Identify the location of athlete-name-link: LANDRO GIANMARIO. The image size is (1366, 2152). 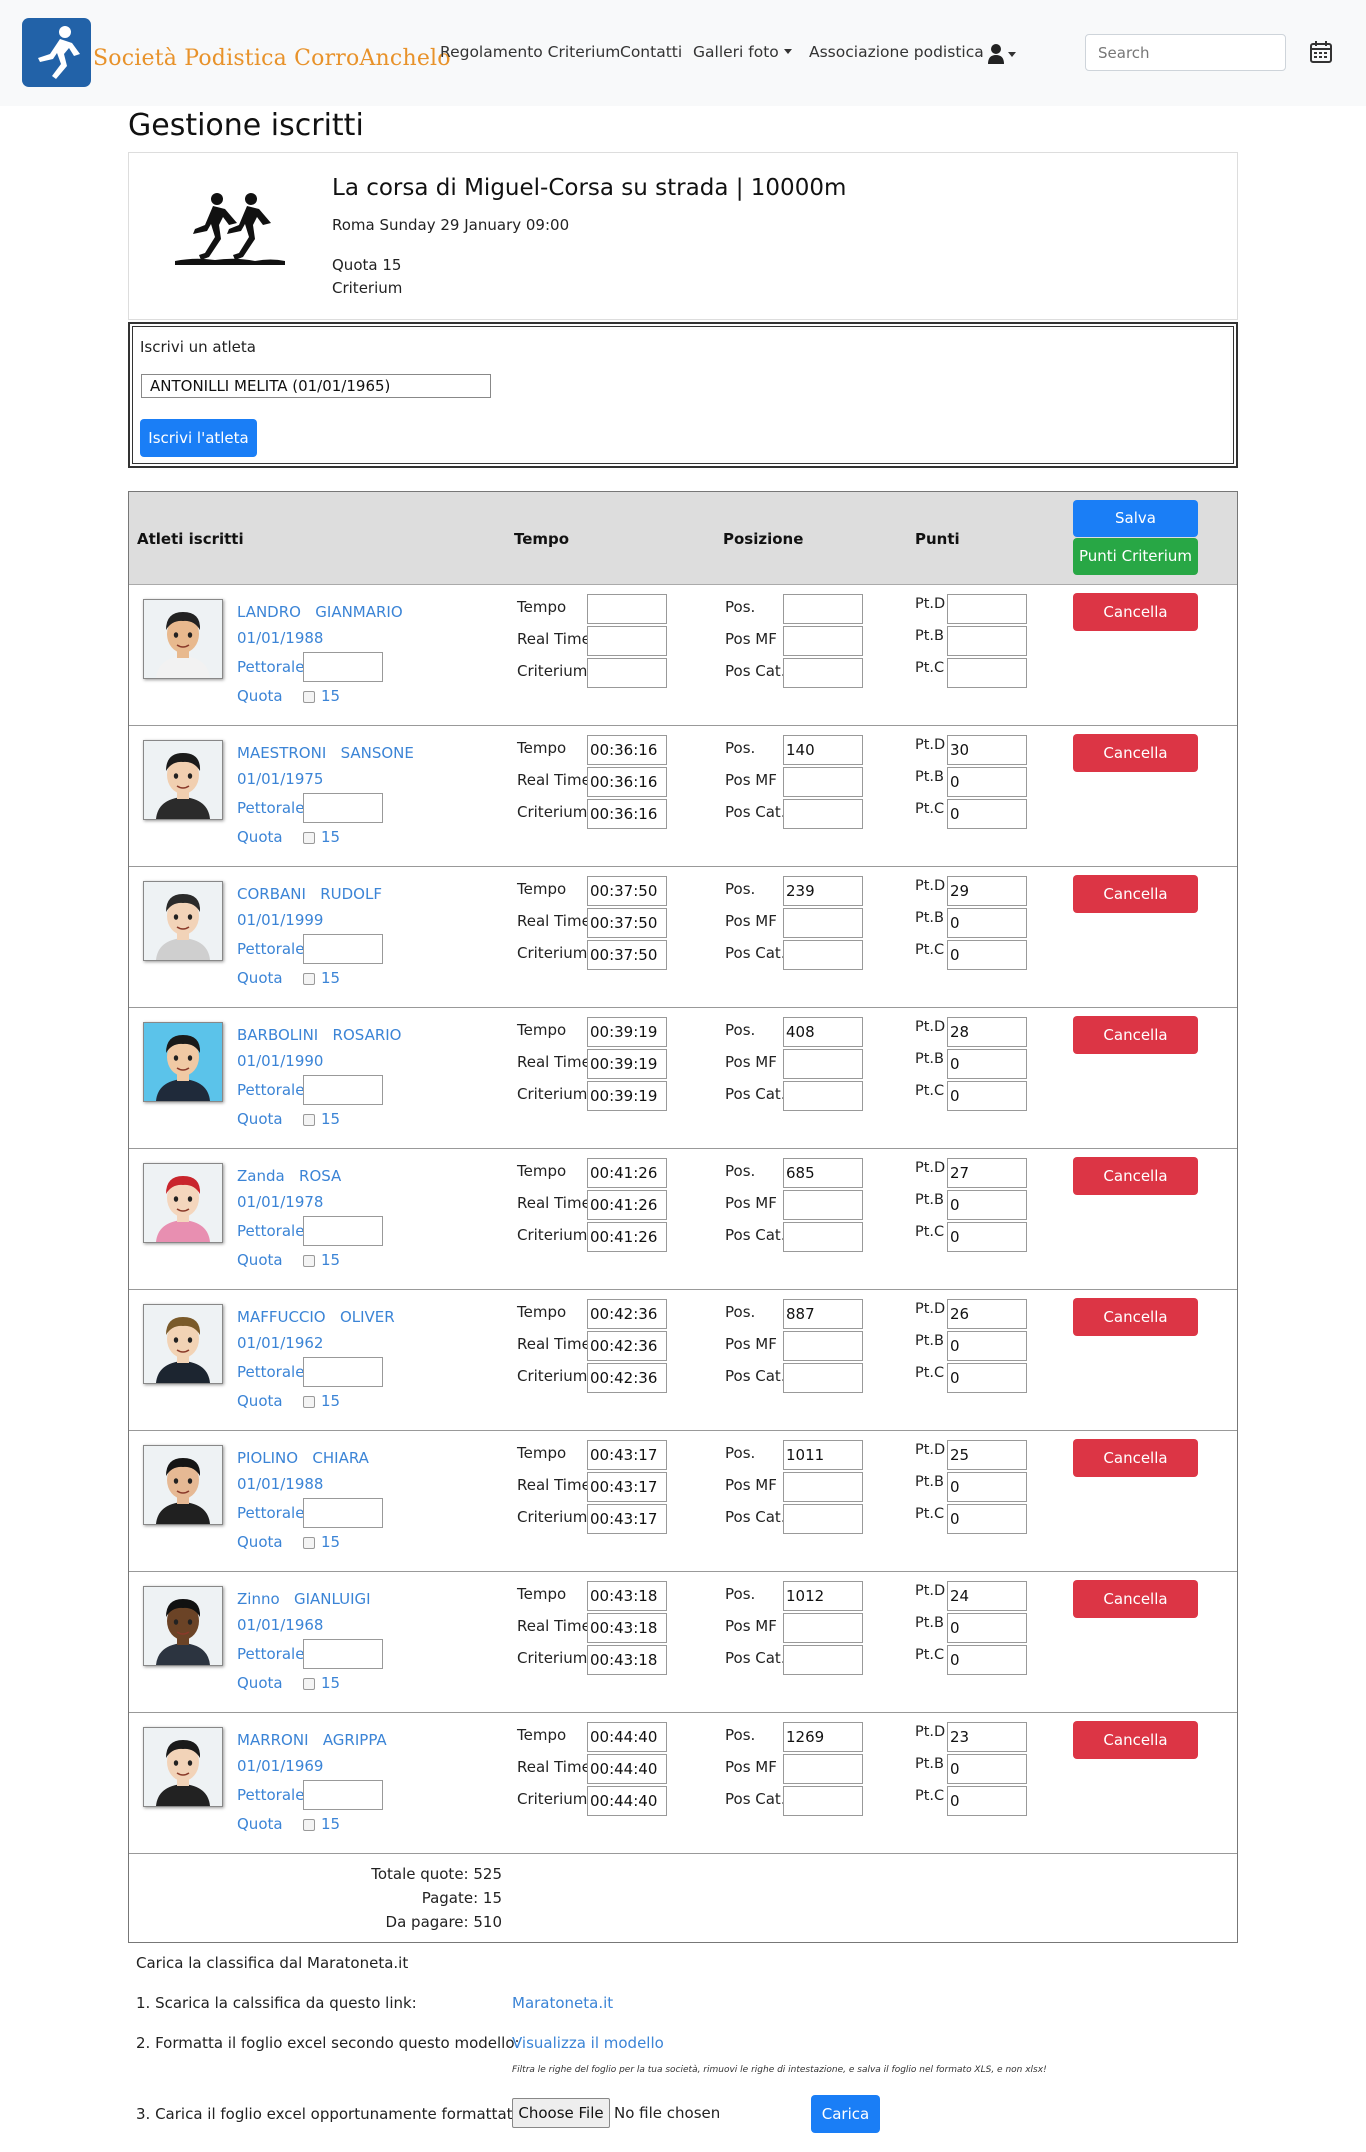
(320, 612).